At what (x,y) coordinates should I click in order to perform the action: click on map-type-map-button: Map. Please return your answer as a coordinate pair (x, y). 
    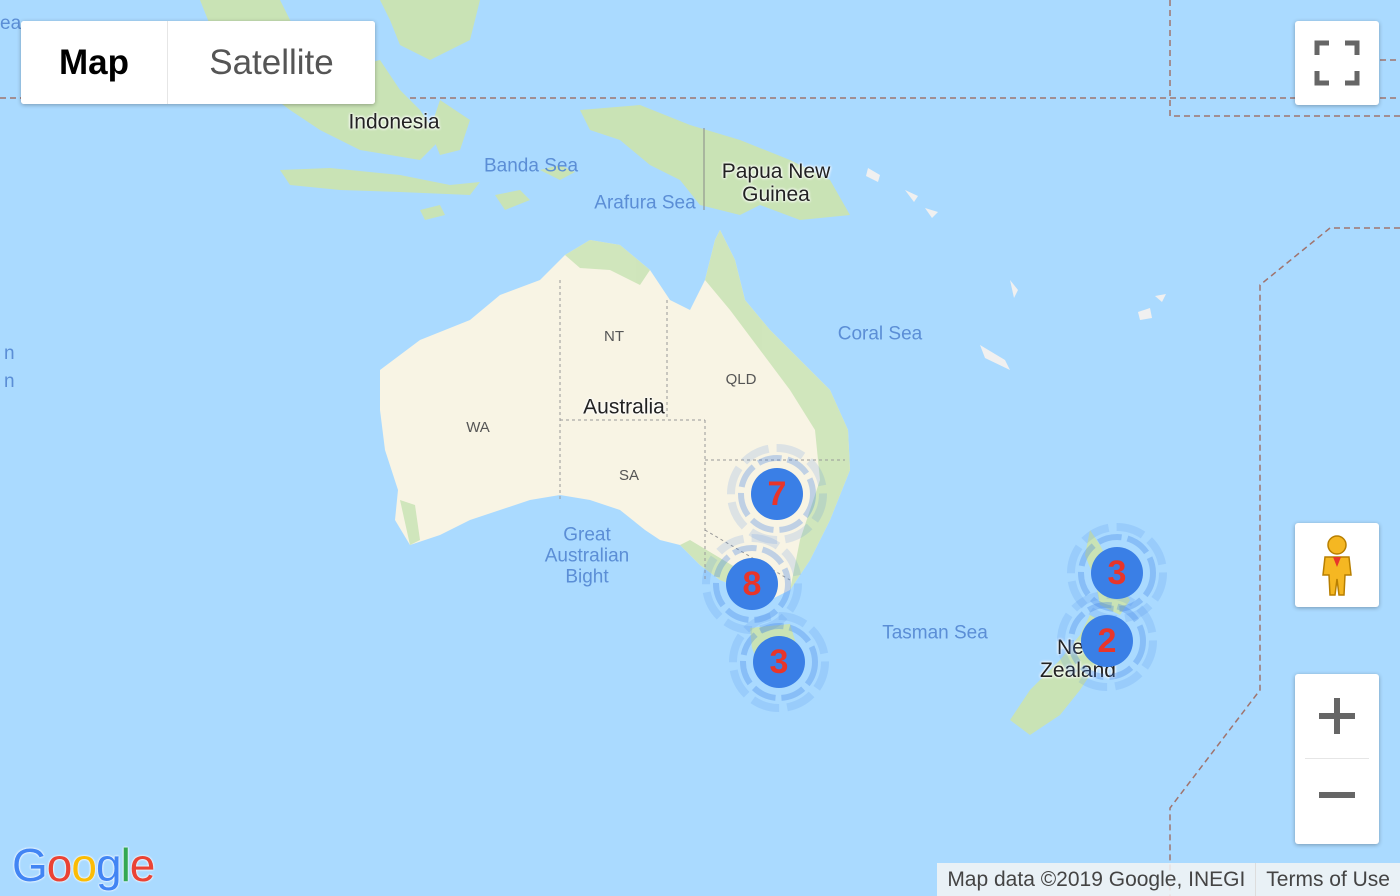
    Looking at the image, I should click on (94, 62).